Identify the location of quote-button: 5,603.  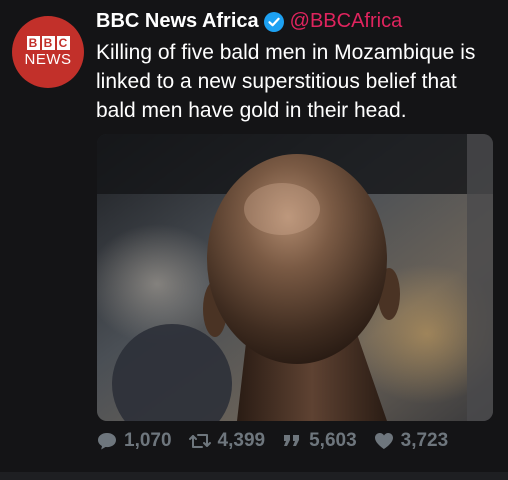
(319, 441).